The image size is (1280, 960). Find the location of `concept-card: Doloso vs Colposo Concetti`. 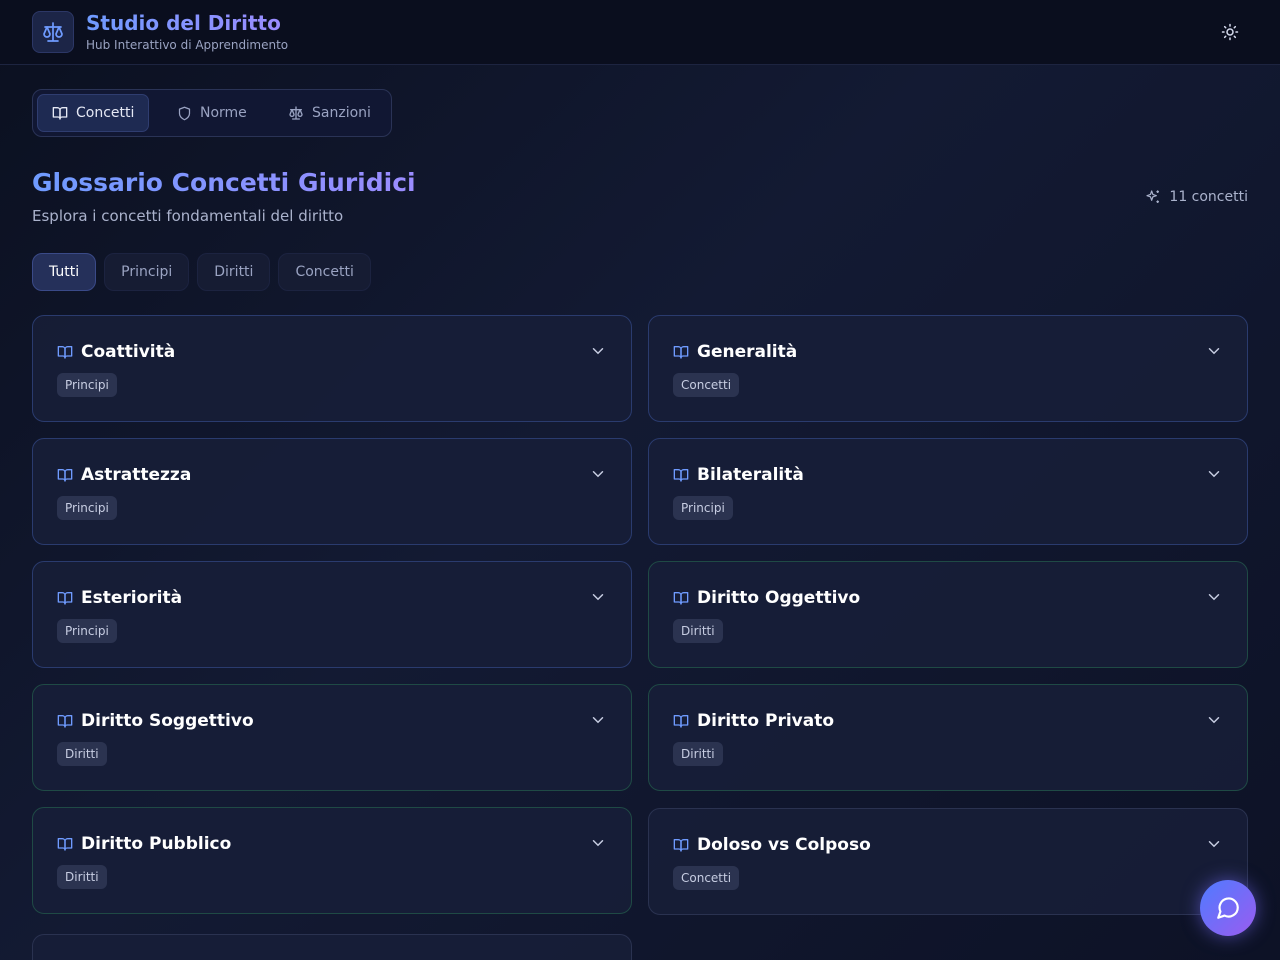

concept-card: Doloso vs Colposo Concetti is located at coordinates (948, 861).